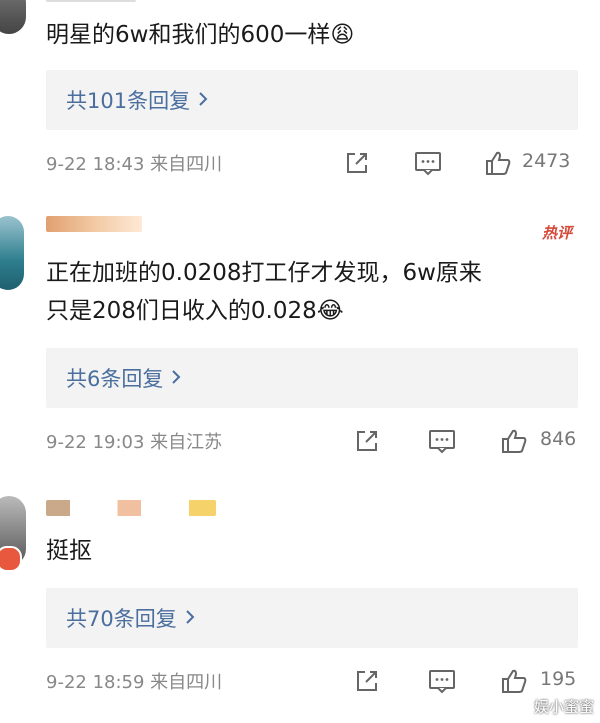 Image resolution: width=600 pixels, height=723 pixels. What do you see at coordinates (115, 379) in the screenshot?
I see `replies-label: 共6条回复` at bounding box center [115, 379].